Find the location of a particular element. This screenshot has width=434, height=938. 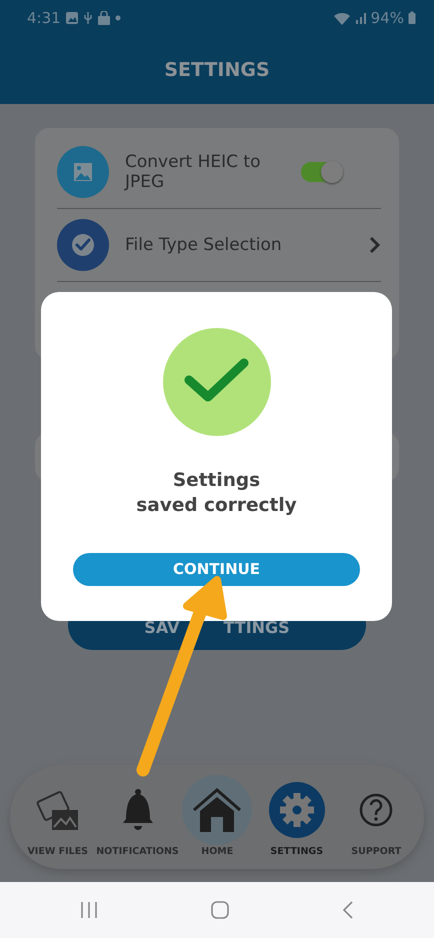

setting-label: File Type Selection is located at coordinates (204, 245).